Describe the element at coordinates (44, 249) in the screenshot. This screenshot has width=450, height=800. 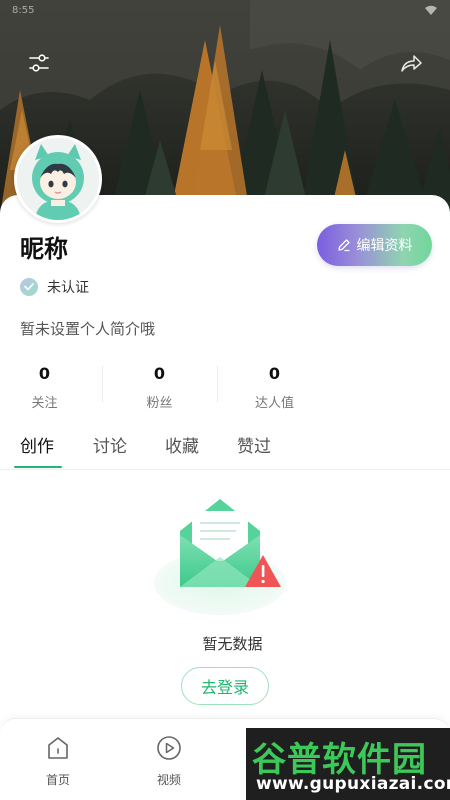
I see `nickname: 昵称` at that location.